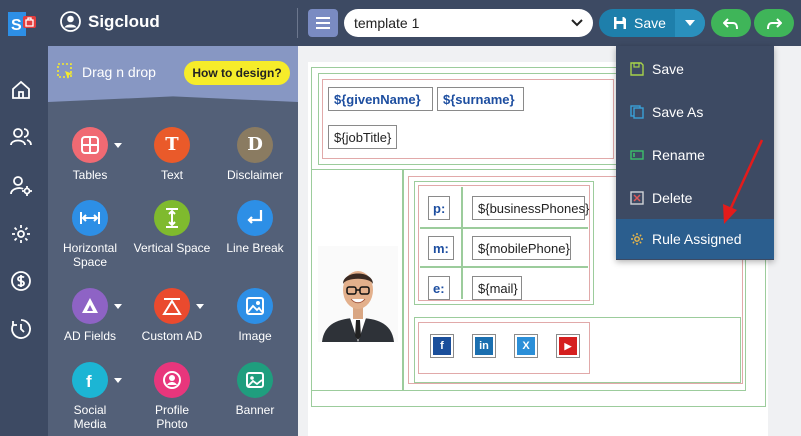  What do you see at coordinates (521, 248) in the screenshot?
I see `mobile-phone-field: ${mobilePhone}` at bounding box center [521, 248].